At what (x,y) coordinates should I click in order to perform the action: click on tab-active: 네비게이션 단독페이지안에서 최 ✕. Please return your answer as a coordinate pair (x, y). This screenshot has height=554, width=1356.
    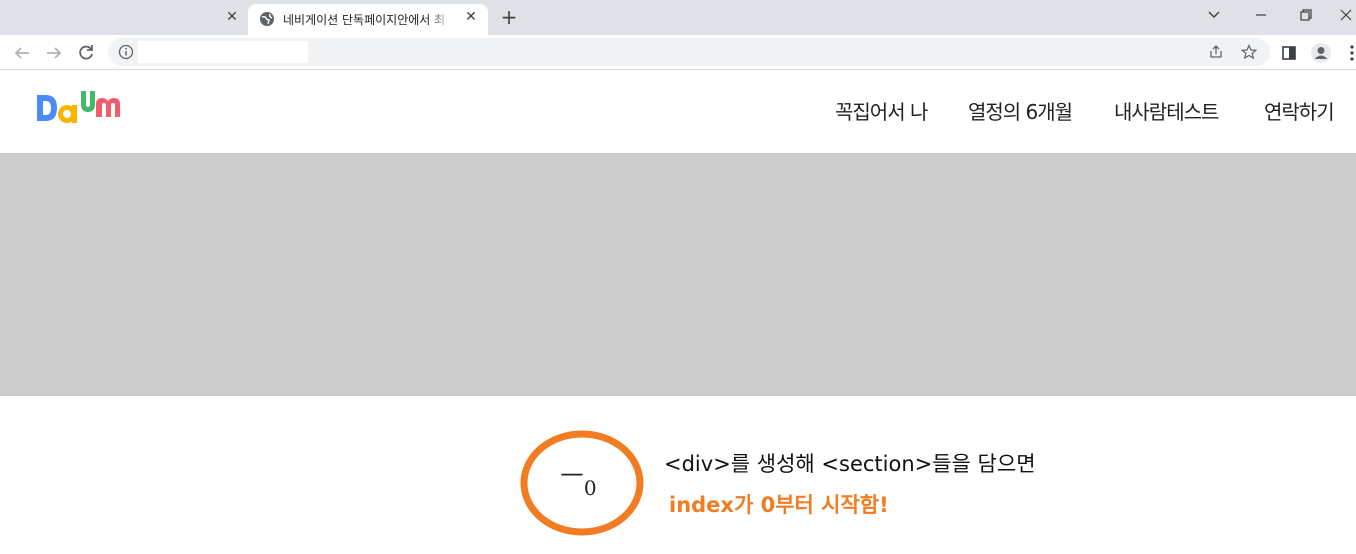
    Looking at the image, I should click on (368, 19).